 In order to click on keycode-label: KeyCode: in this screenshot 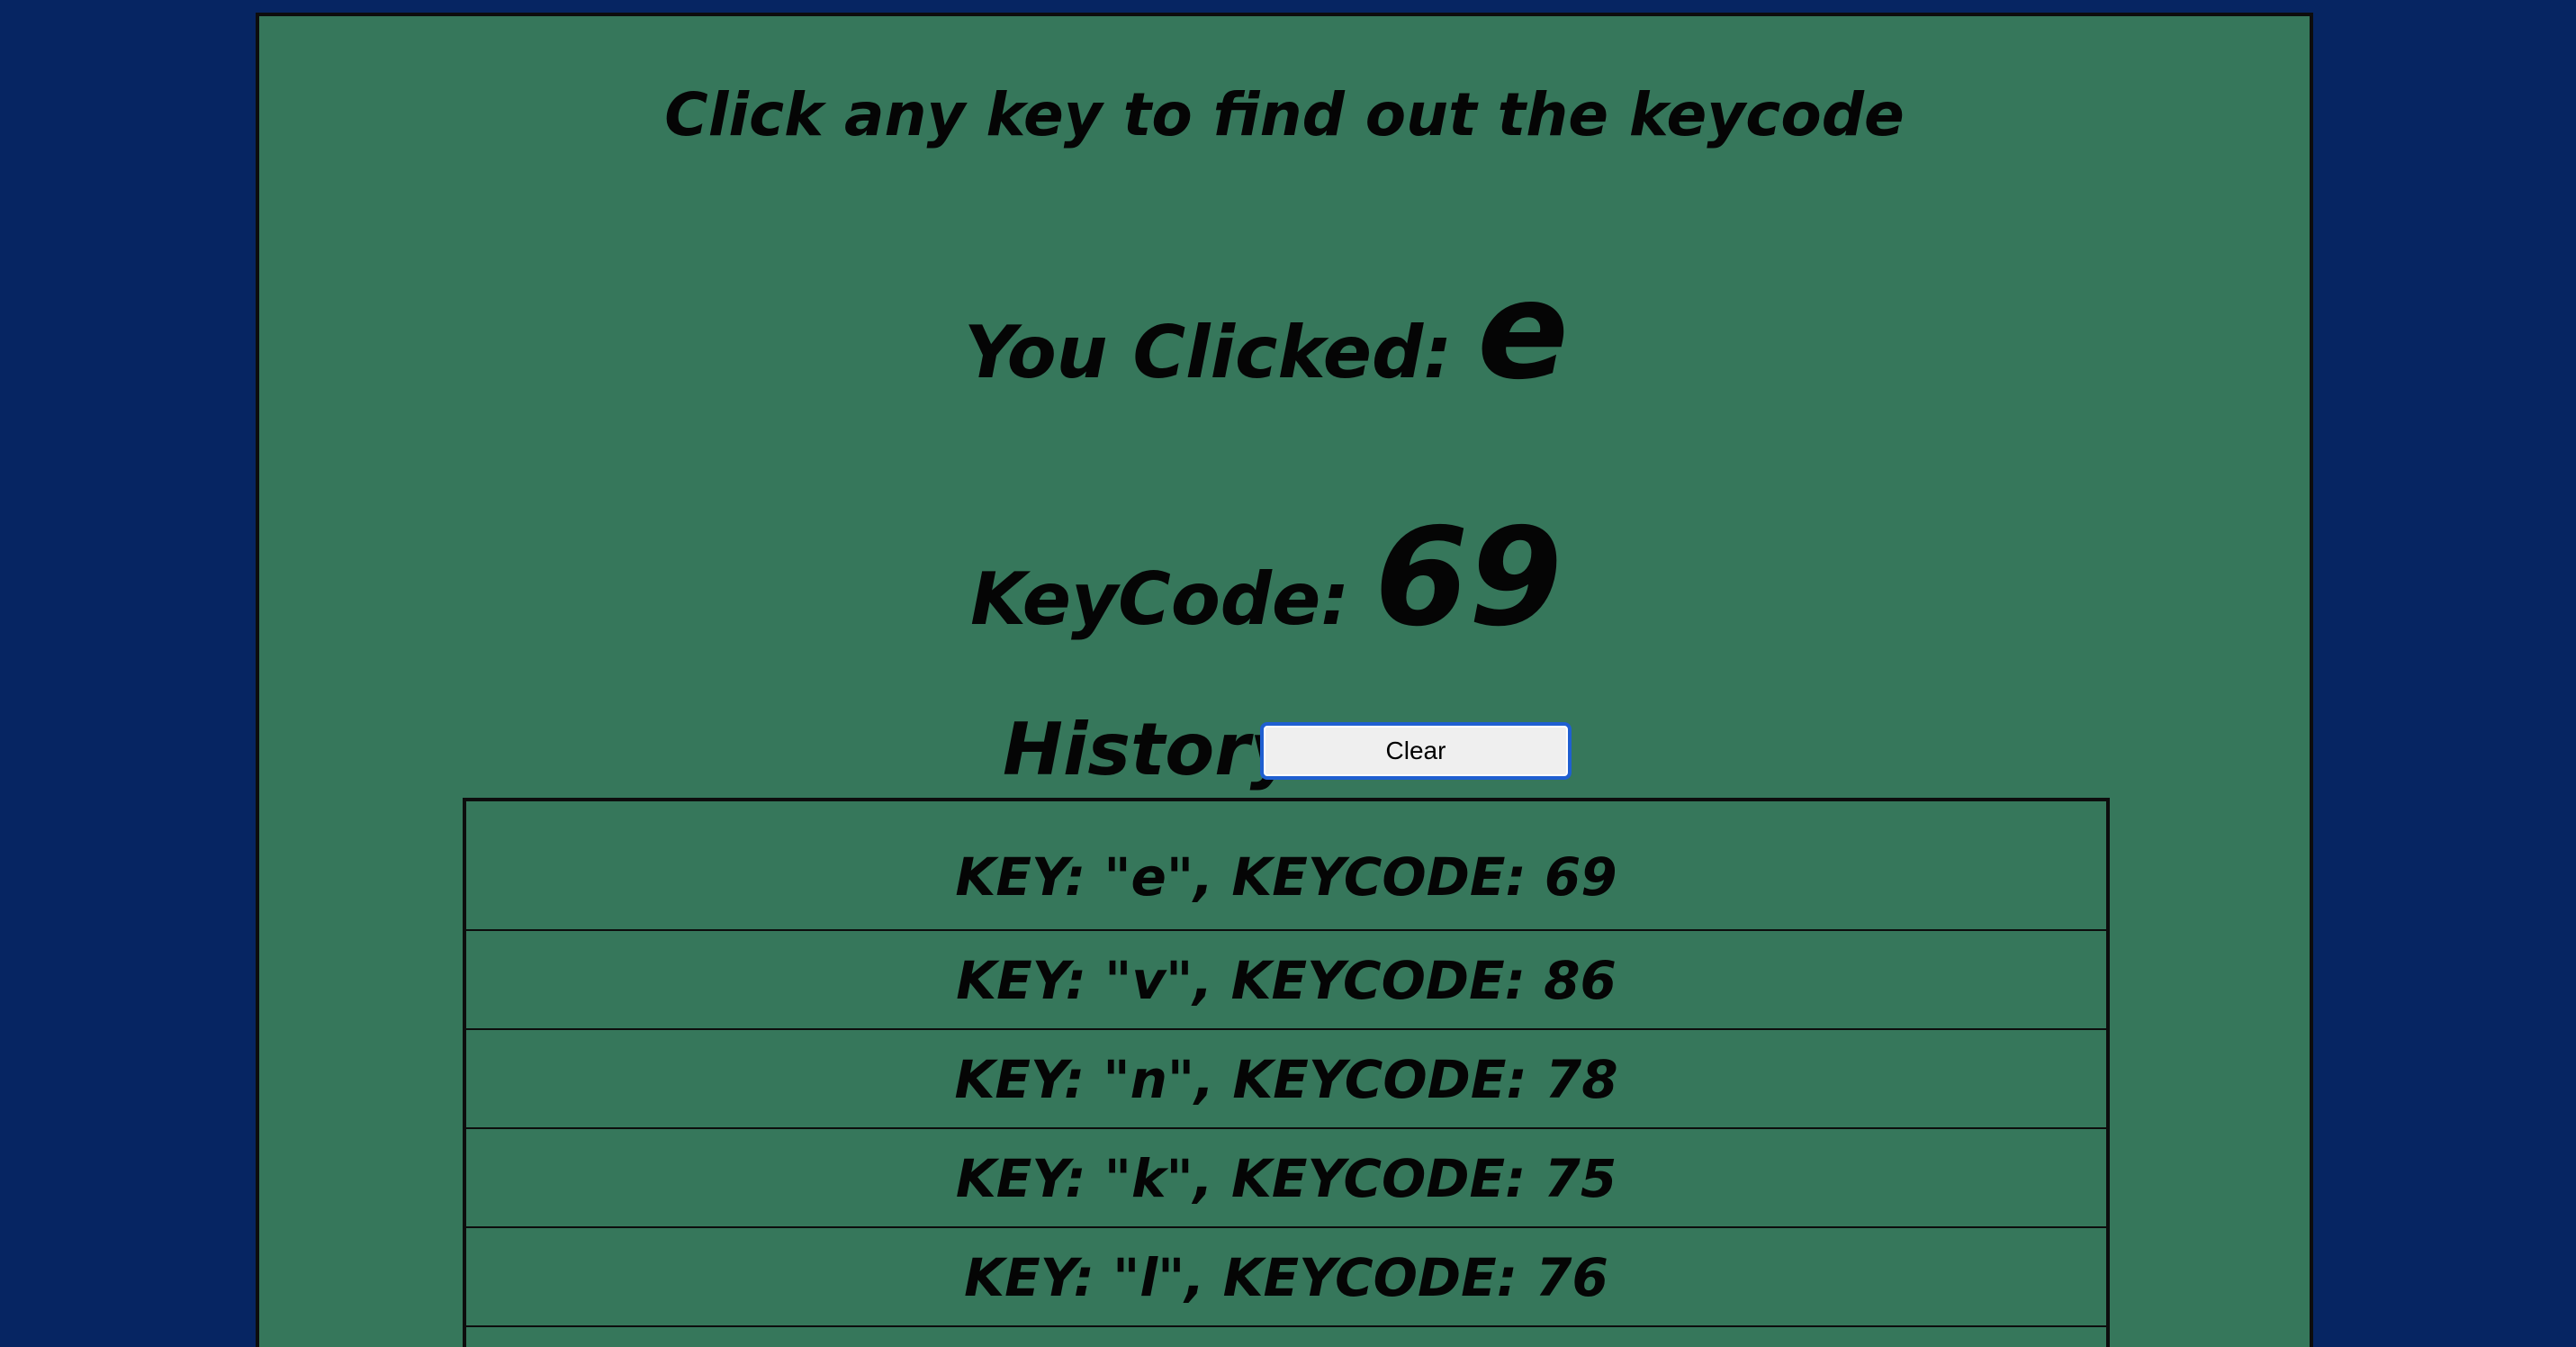, I will do `click(1160, 599)`.